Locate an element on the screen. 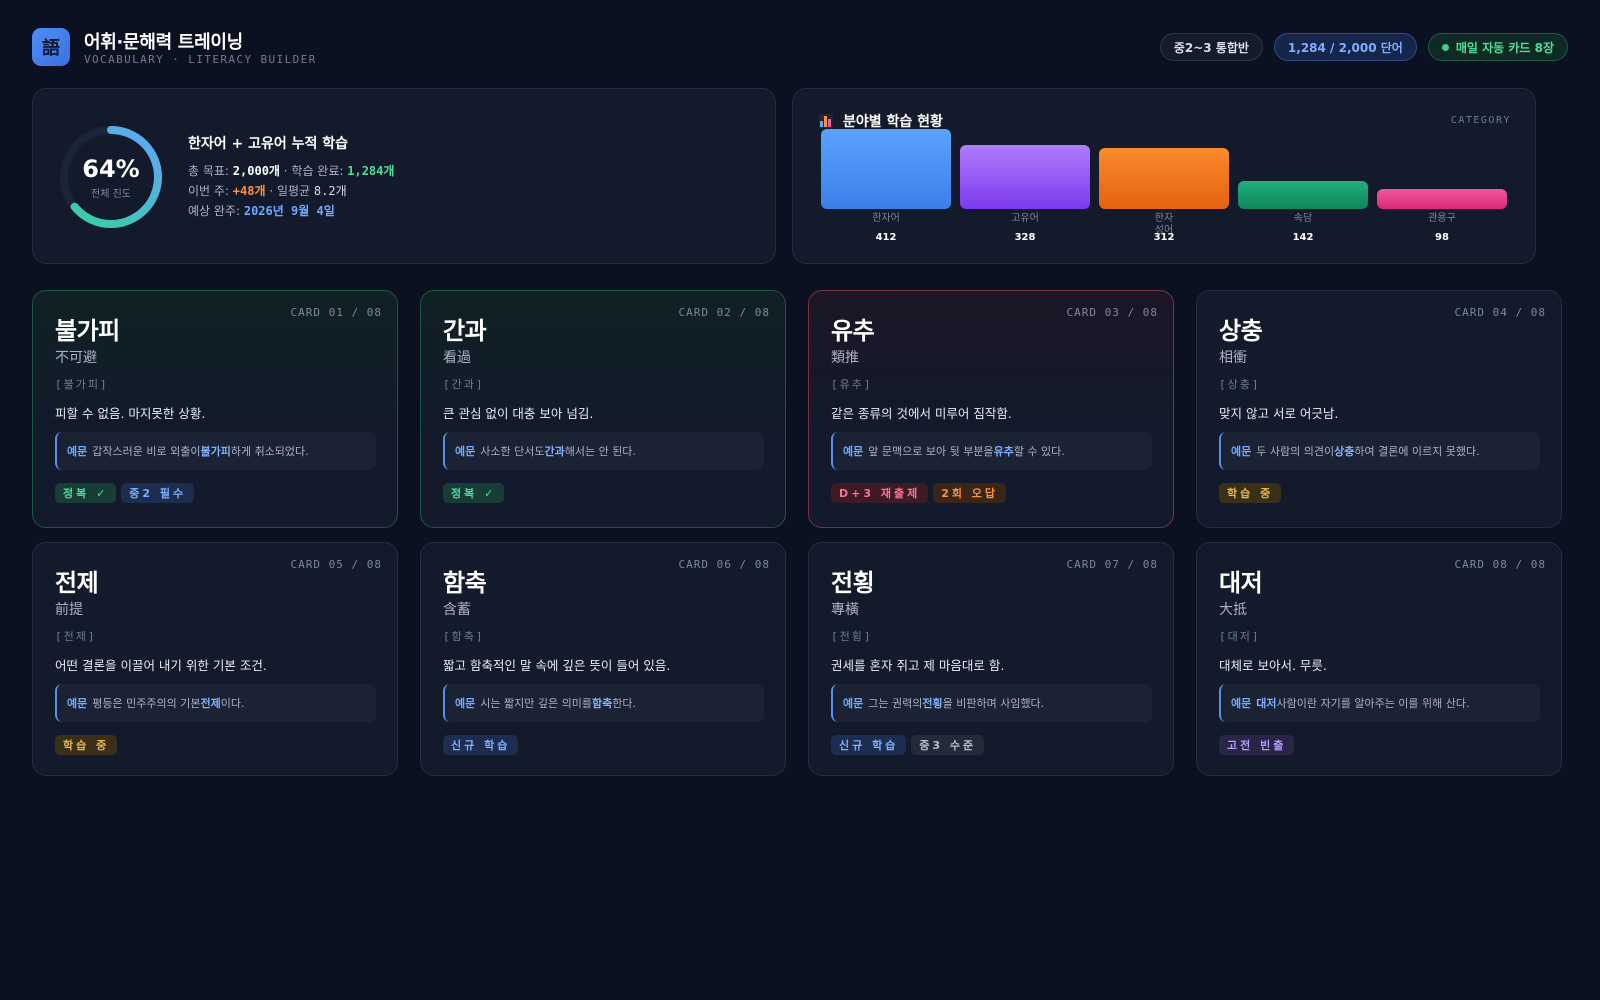  card-example: 예문 시는 짧지만 깊은 의미를 함축 한다. is located at coordinates (603, 703).